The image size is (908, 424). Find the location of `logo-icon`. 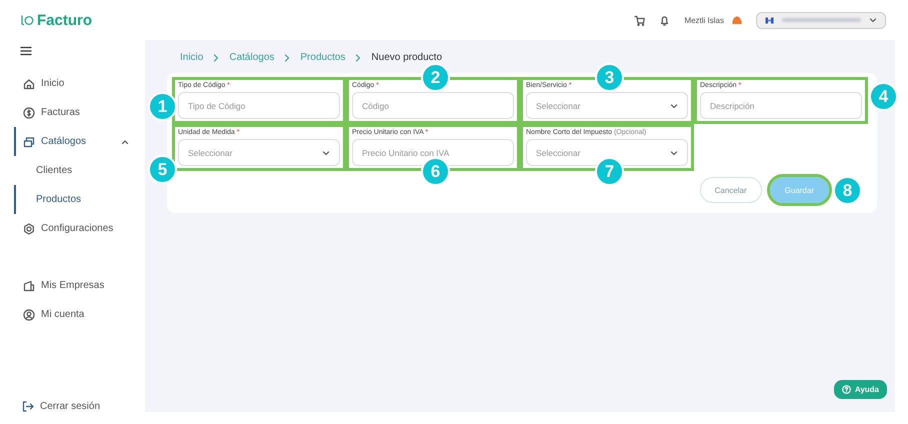

logo-icon is located at coordinates (27, 20).